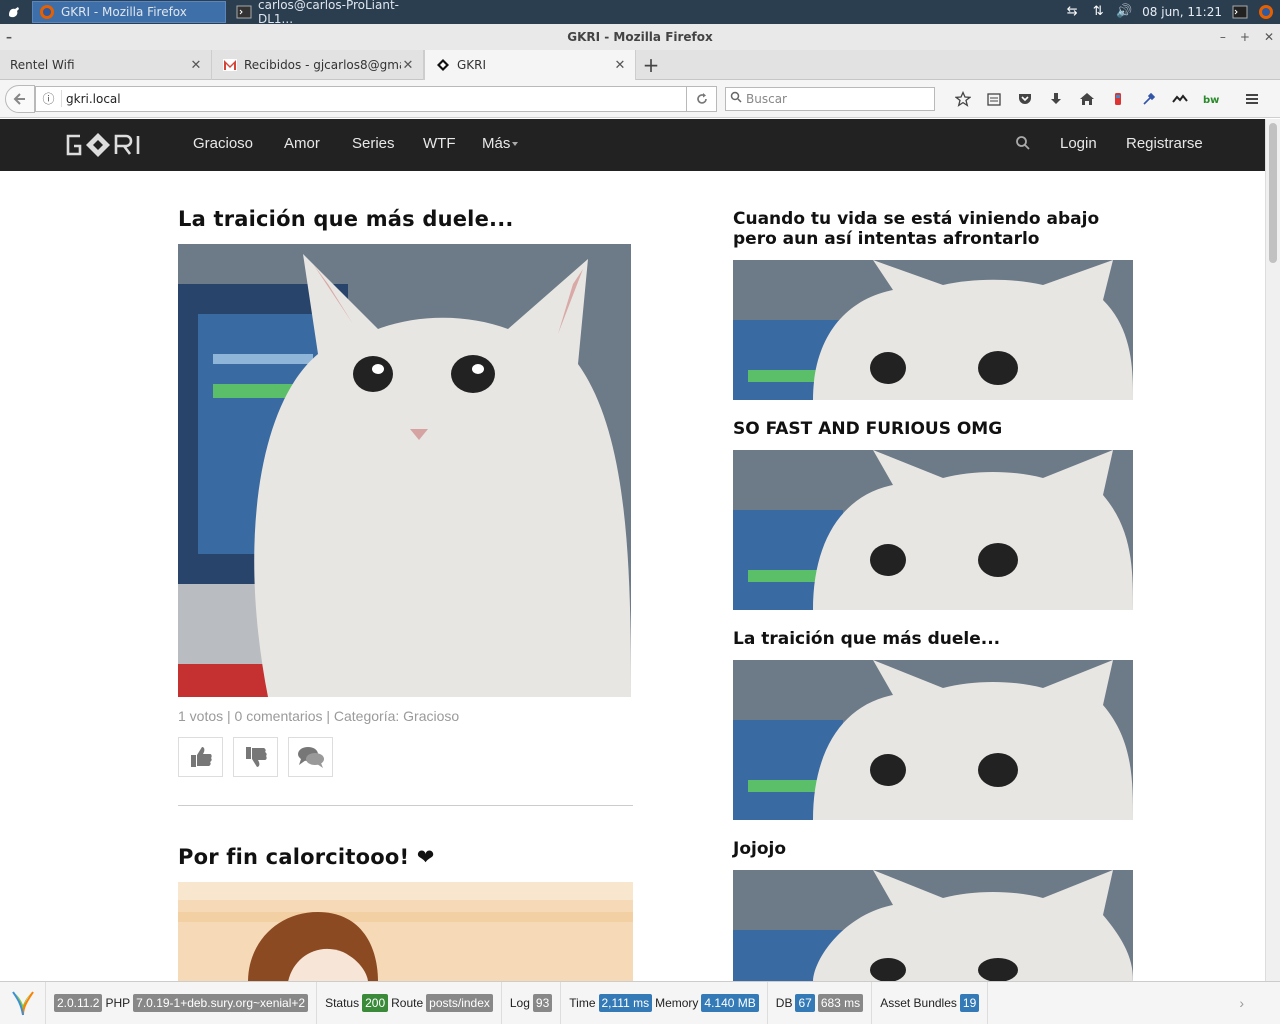 The width and height of the screenshot is (1280, 1024). Describe the element at coordinates (42, 65) in the screenshot. I see `tab-label: Rentel Wifi` at that location.